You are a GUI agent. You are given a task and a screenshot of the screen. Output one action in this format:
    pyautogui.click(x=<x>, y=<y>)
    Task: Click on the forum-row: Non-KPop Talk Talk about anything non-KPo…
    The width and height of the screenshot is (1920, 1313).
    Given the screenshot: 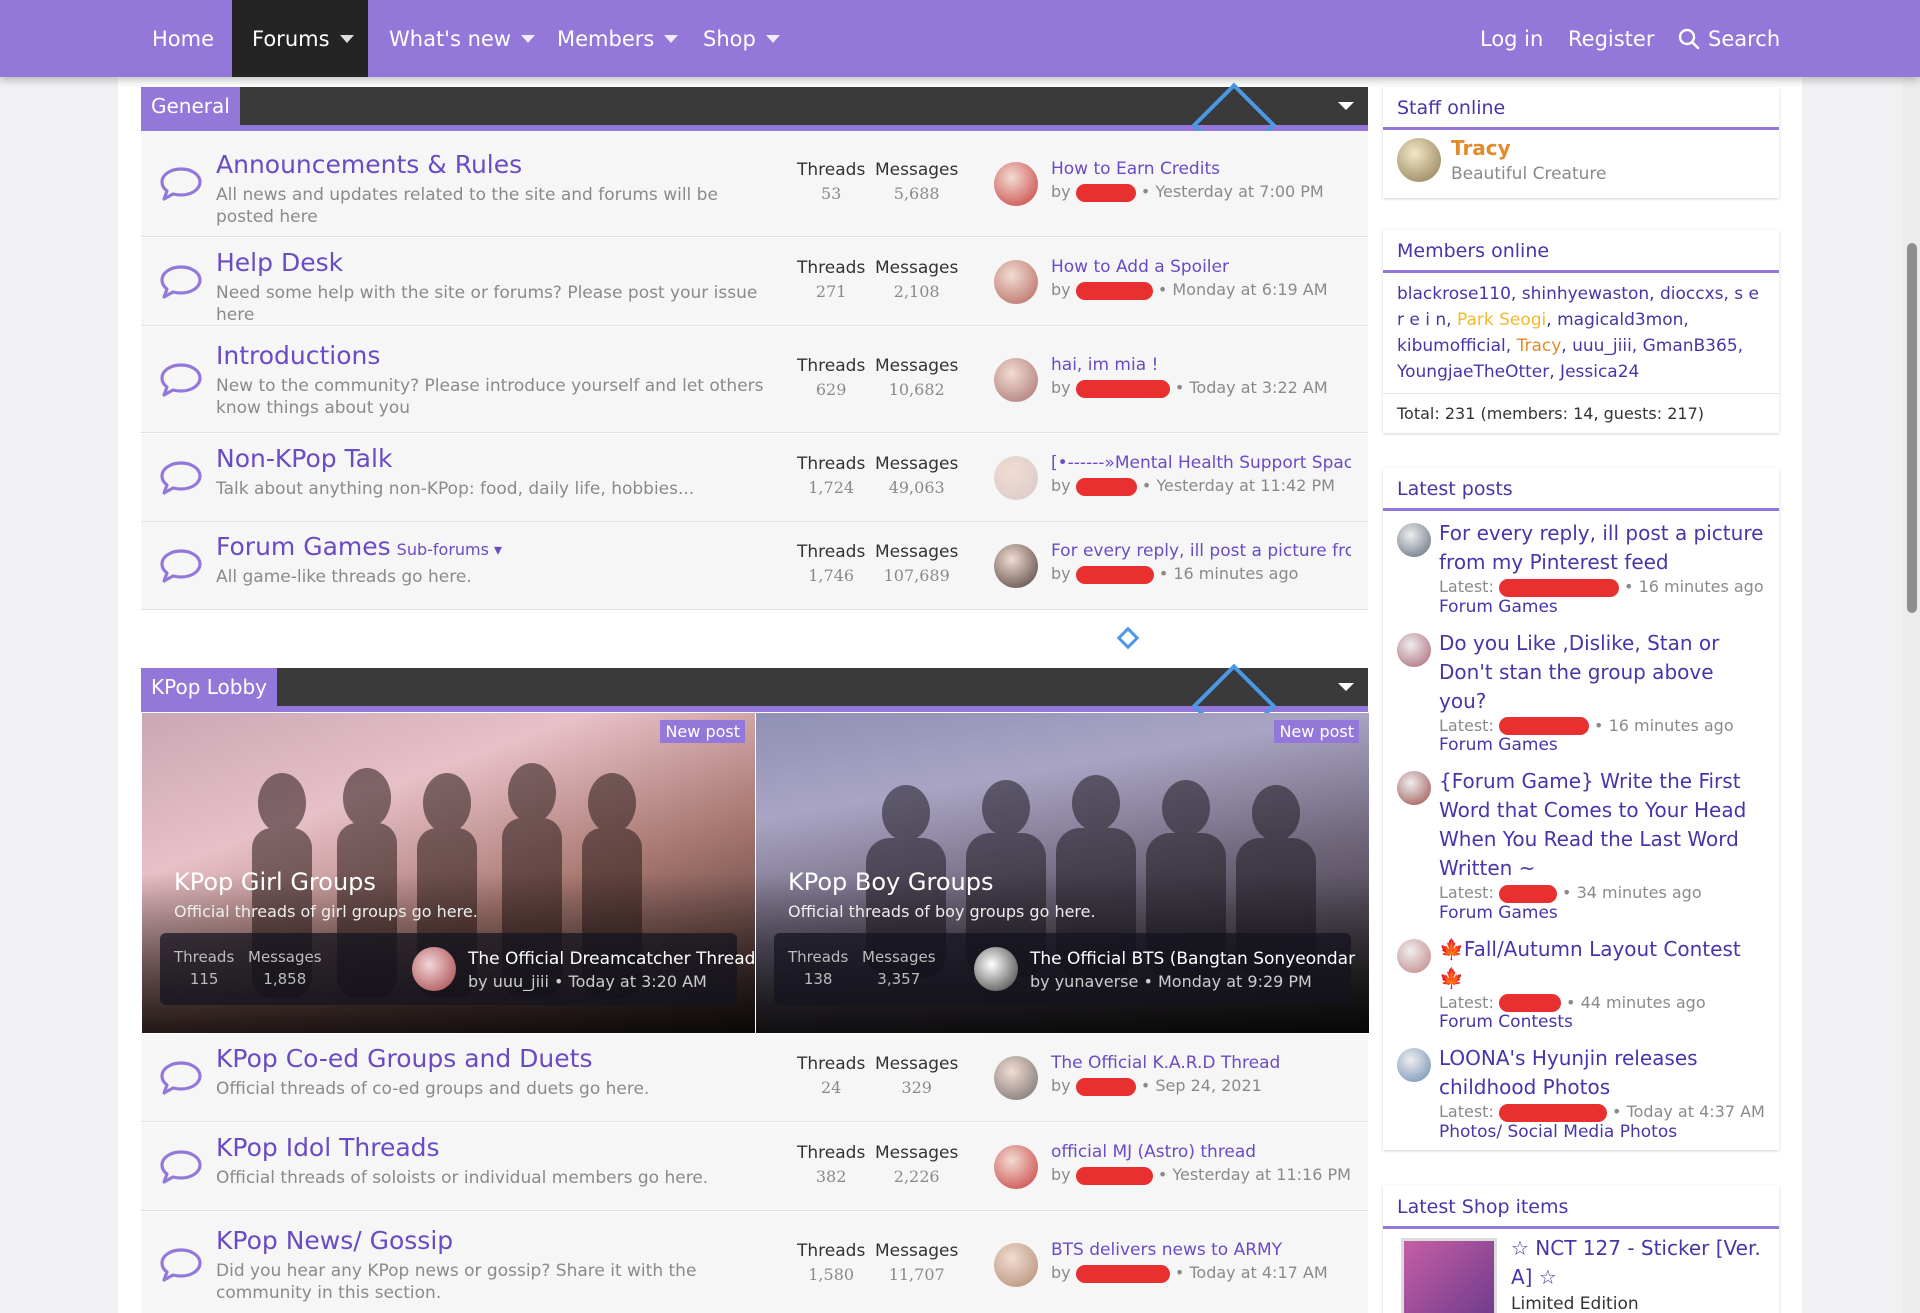 What is the action you would take?
    pyautogui.click(x=754, y=478)
    